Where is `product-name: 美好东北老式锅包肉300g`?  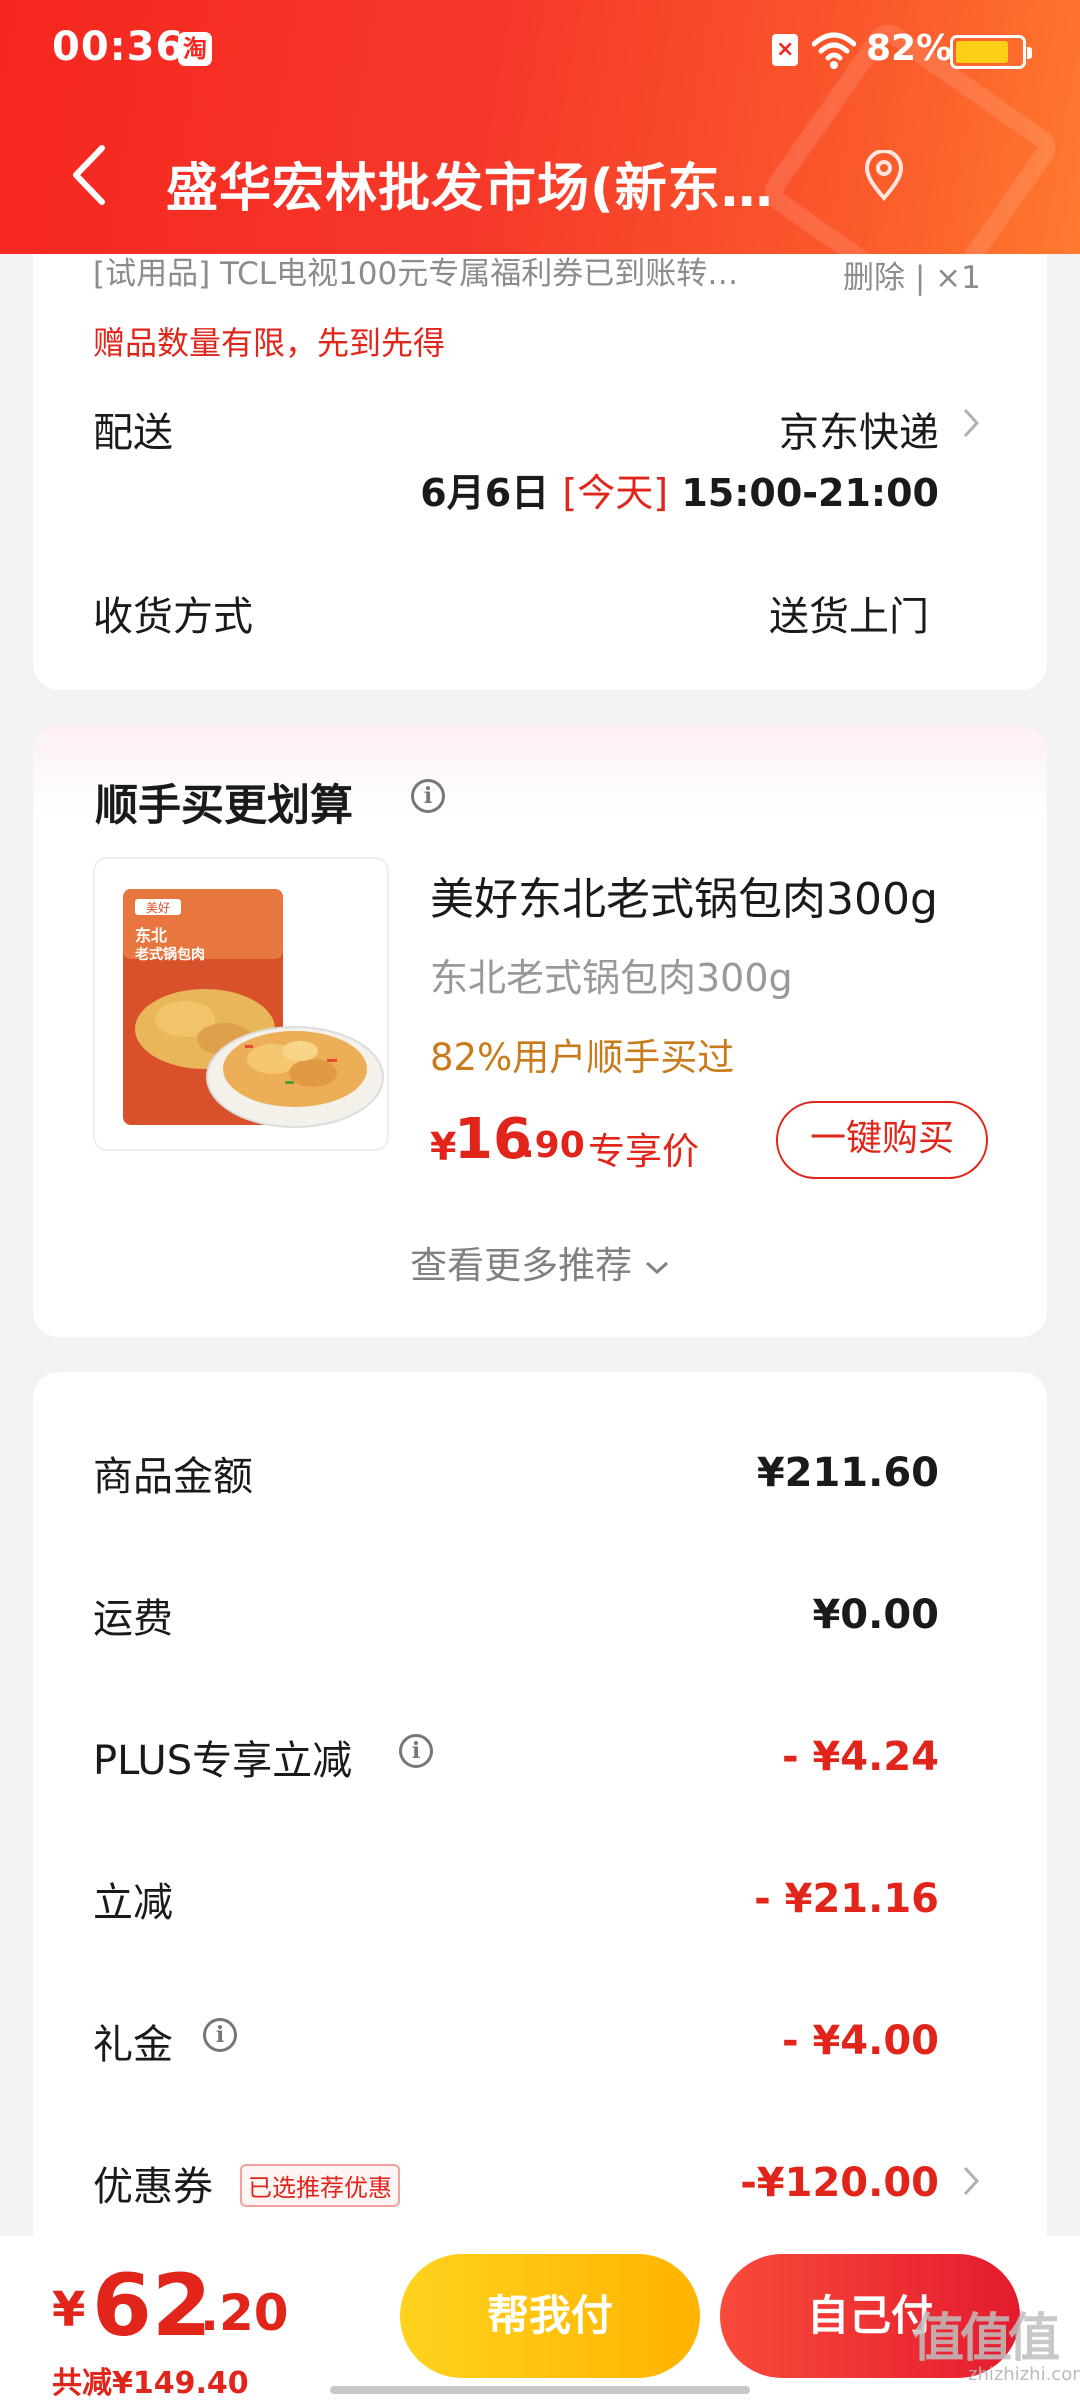 product-name: 美好东北老式锅包肉300g is located at coordinates (684, 895).